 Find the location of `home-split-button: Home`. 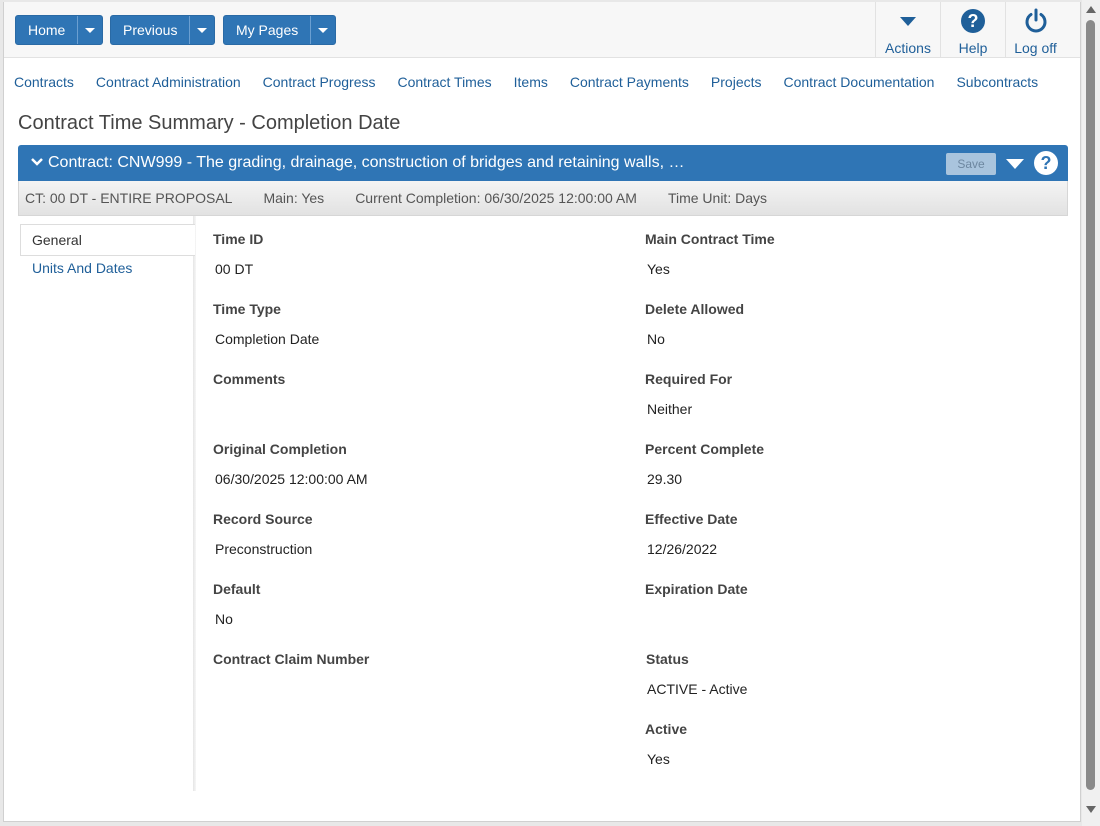

home-split-button: Home is located at coordinates (59, 30).